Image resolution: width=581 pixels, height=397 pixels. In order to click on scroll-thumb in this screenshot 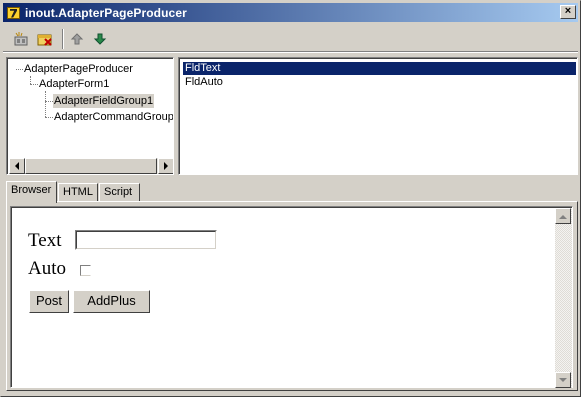, I will do `click(91, 166)`.